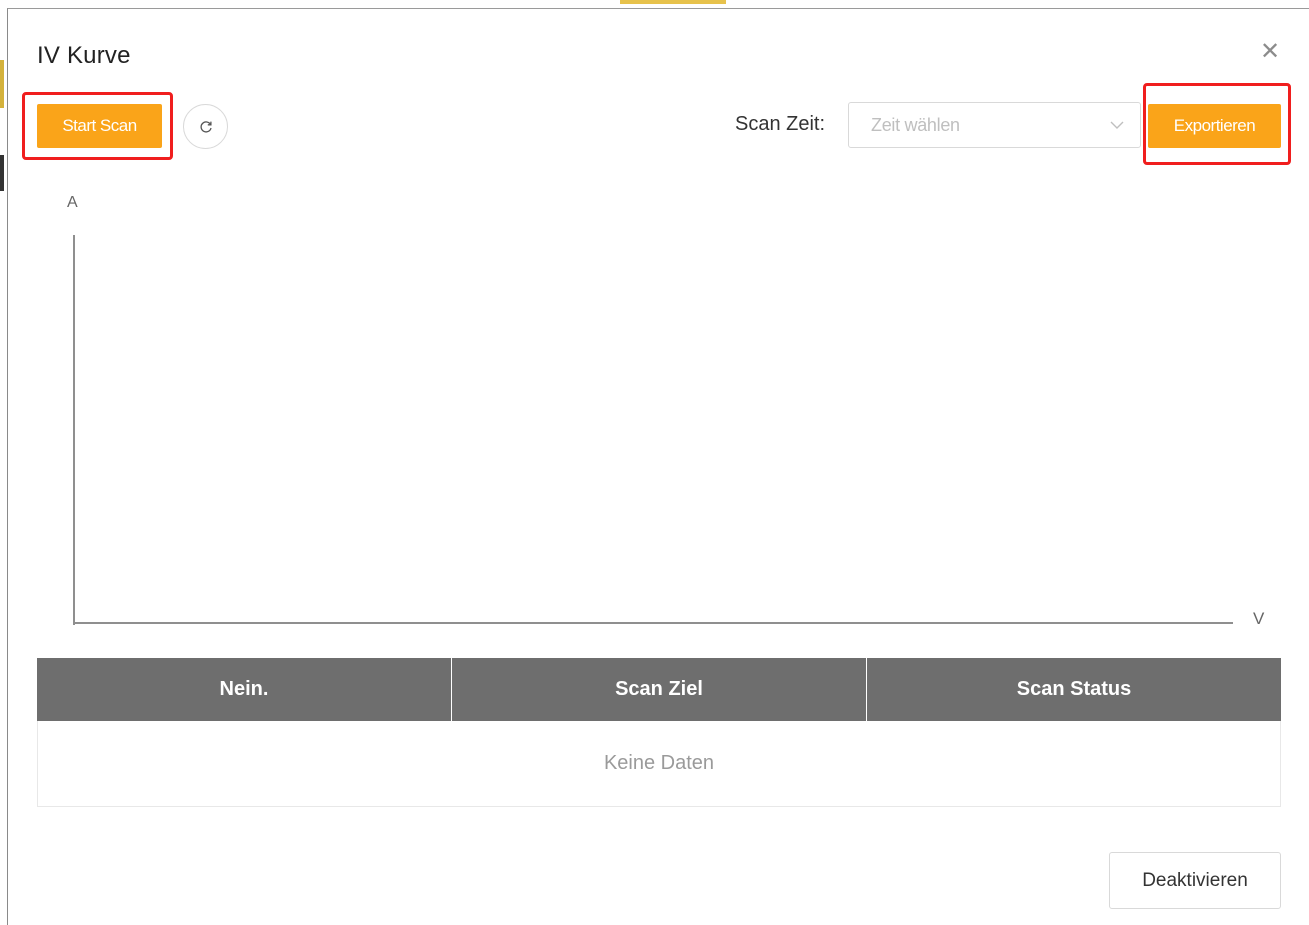 Image resolution: width=1309 pixels, height=925 pixels. I want to click on column-header-scan-target: Scan Ziel, so click(659, 689).